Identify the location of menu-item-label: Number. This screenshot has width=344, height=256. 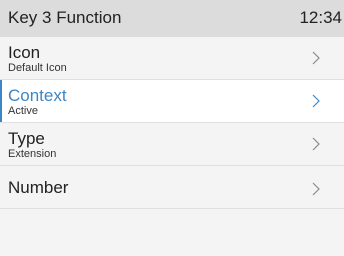
(38, 187).